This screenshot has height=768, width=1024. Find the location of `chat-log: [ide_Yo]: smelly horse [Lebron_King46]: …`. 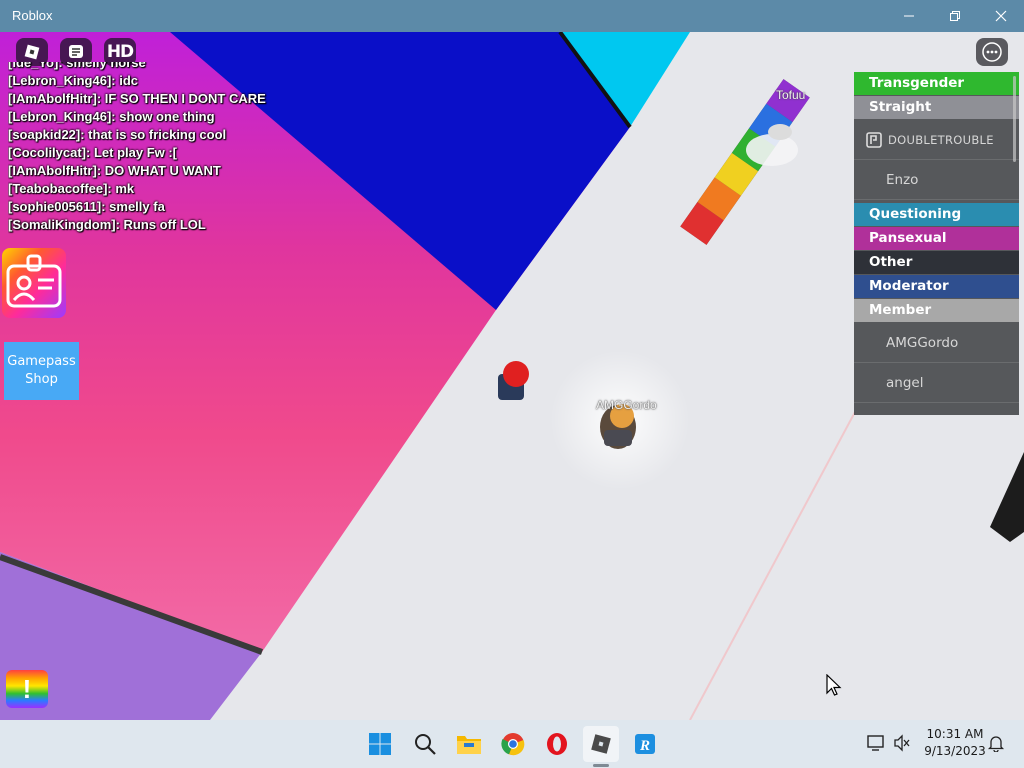

chat-log: [ide_Yo]: smelly horse [Lebron_King46]: … is located at coordinates (188, 152).